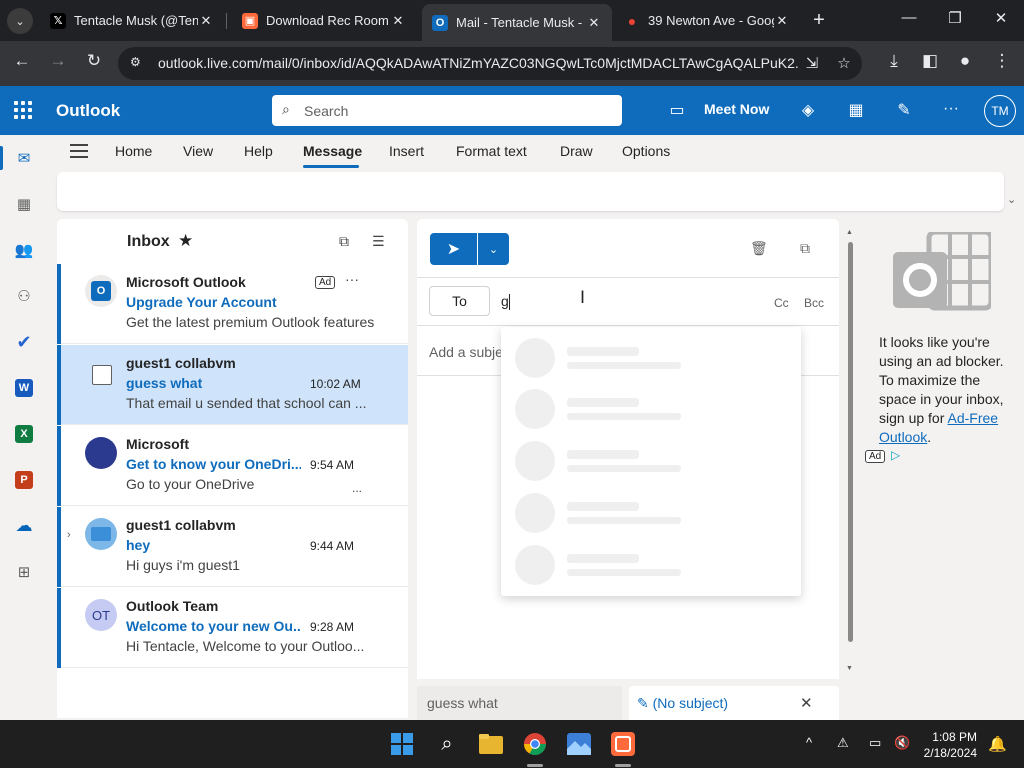 This screenshot has height=768, width=1024. Describe the element at coordinates (904, 110) in the screenshot. I see `my-day-icon: ✎` at that location.